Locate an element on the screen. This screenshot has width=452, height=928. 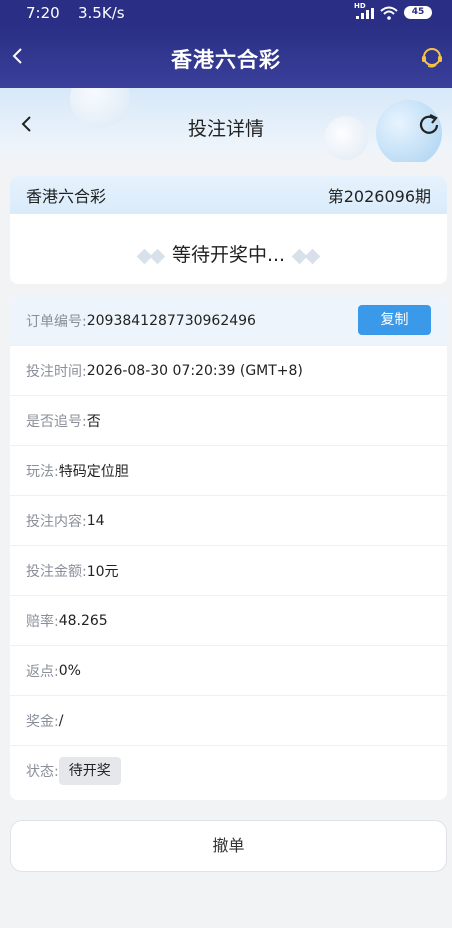
detail-value: 2026-08-30 07:20:39 (GMT+8) is located at coordinates (194, 370).